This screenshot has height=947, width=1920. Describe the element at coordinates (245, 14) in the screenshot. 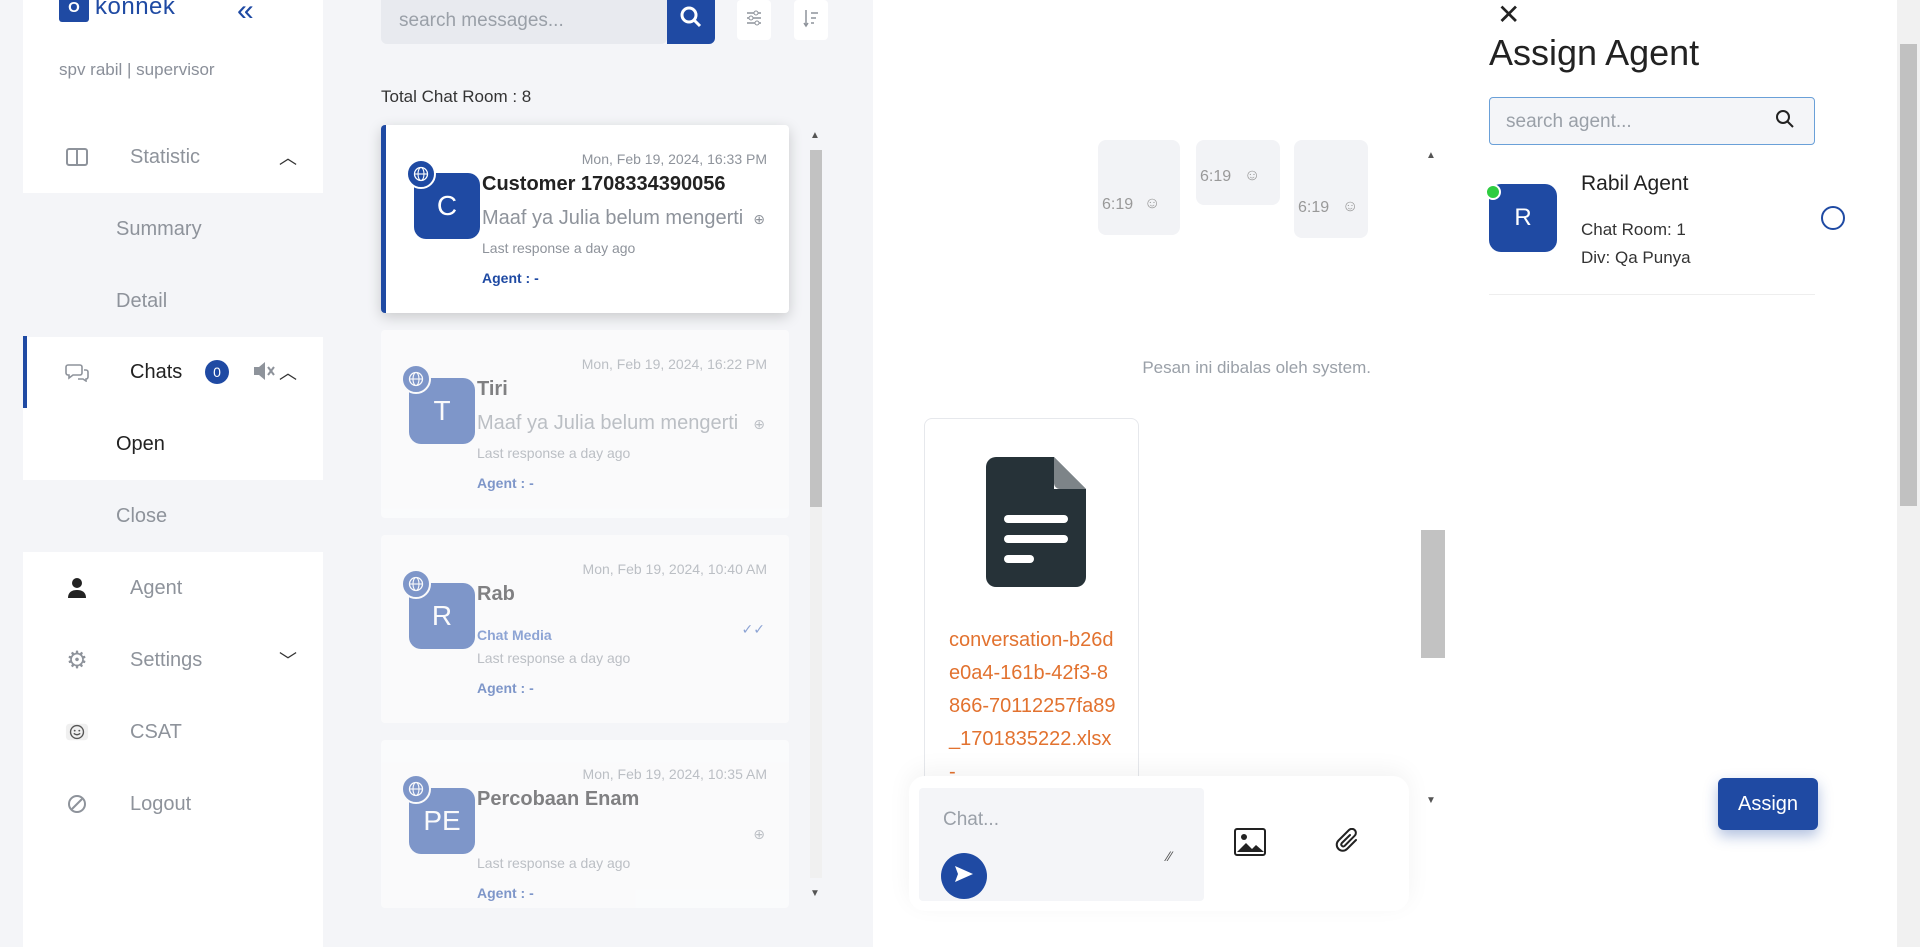

I see `collapse-sidebar-icon: «` at that location.